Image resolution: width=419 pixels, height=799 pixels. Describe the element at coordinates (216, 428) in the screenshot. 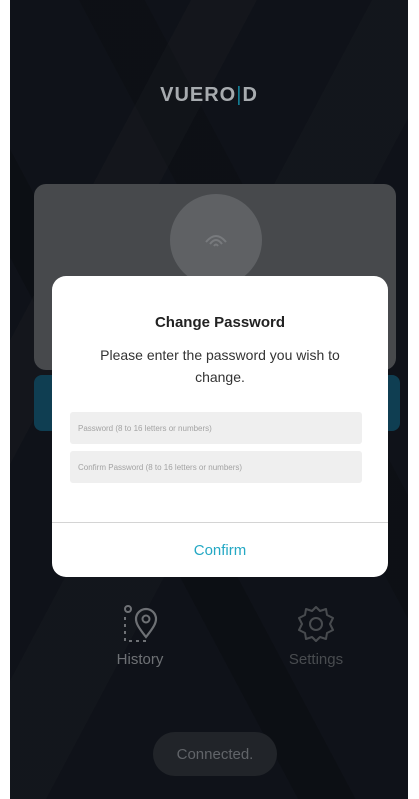

I see `password-field` at that location.